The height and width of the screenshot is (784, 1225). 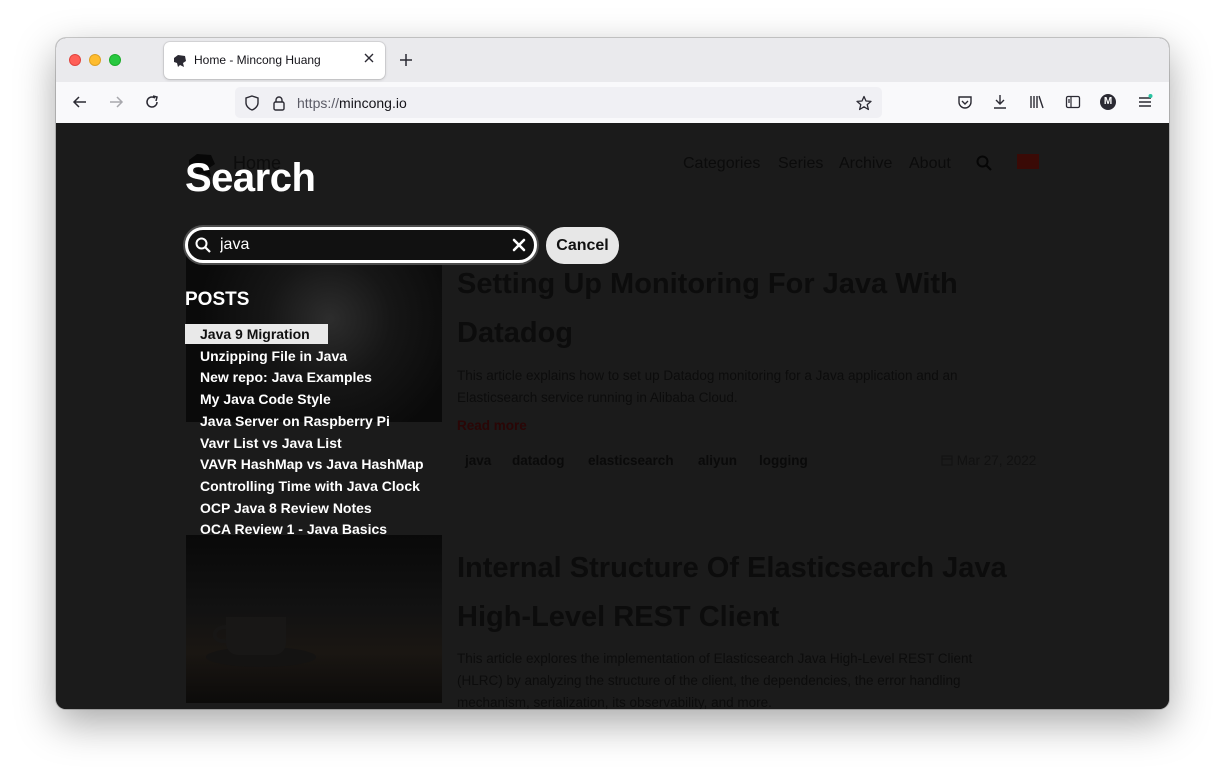 I want to click on downloads-icon, so click(x=1000, y=102).